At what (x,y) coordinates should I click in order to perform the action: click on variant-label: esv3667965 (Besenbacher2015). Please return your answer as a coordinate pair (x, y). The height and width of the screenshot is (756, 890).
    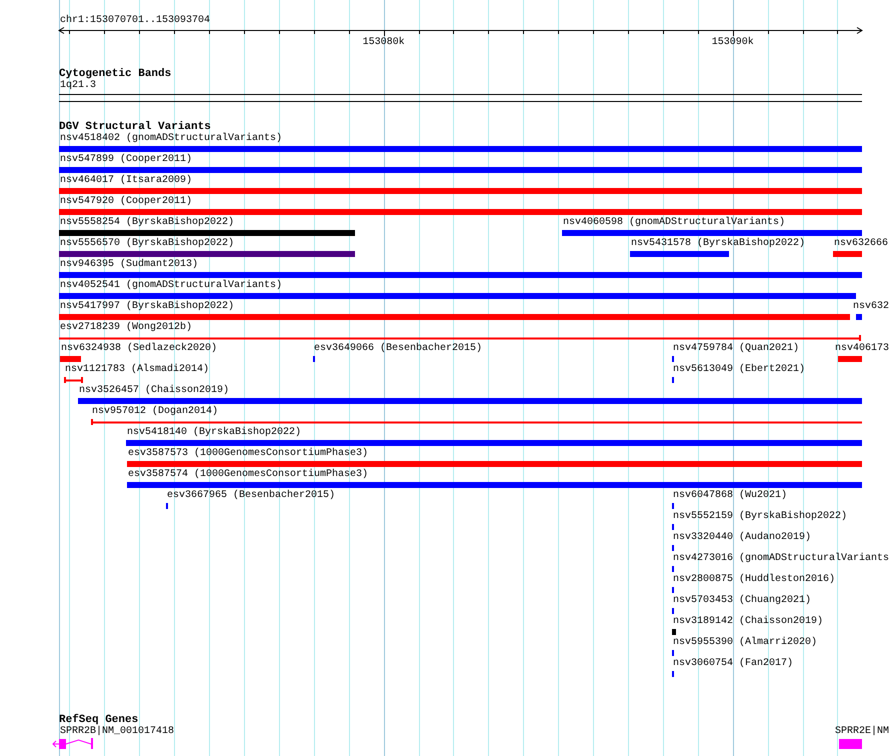
    Looking at the image, I should click on (251, 496).